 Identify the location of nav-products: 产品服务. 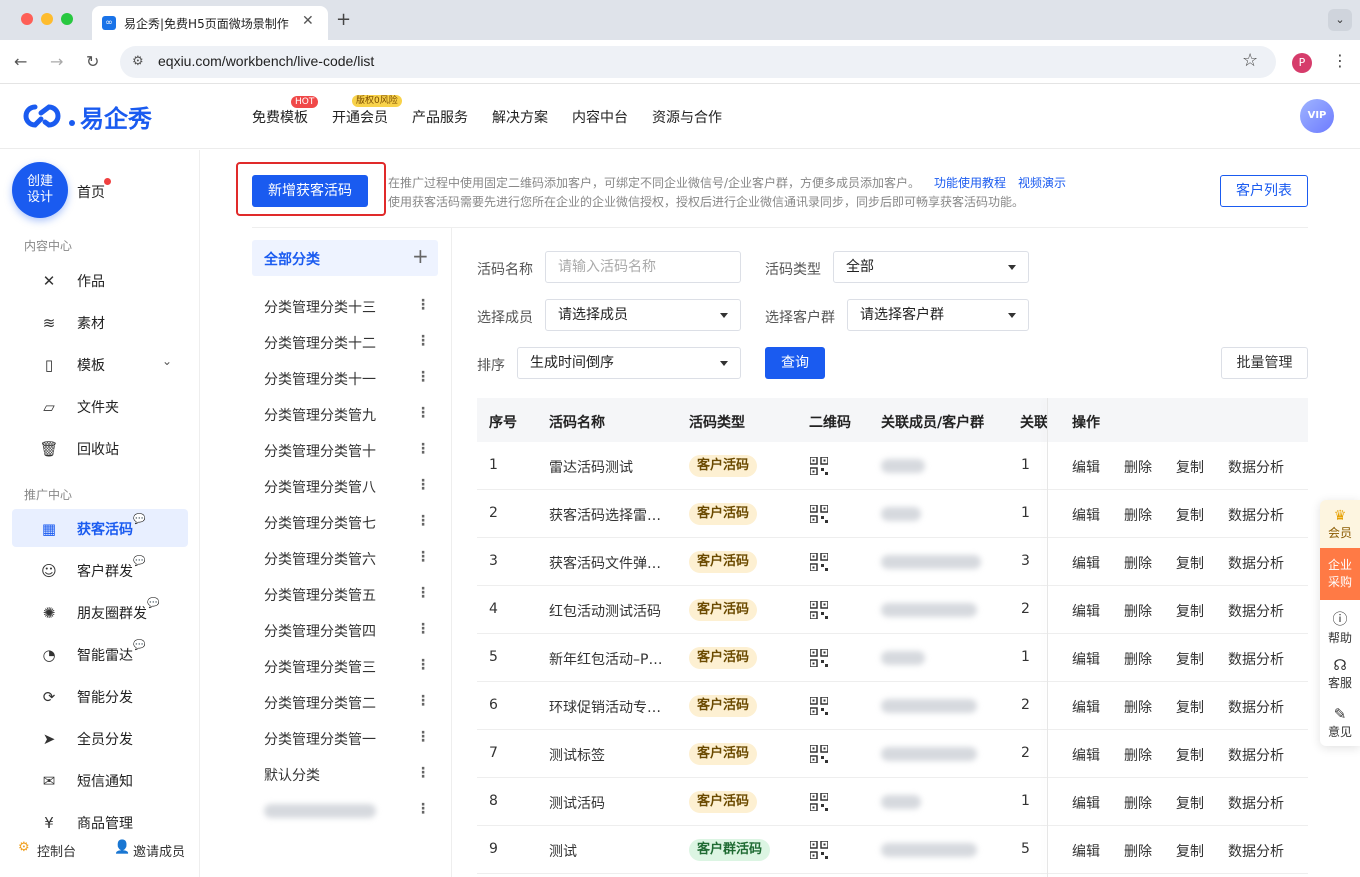
(440, 117).